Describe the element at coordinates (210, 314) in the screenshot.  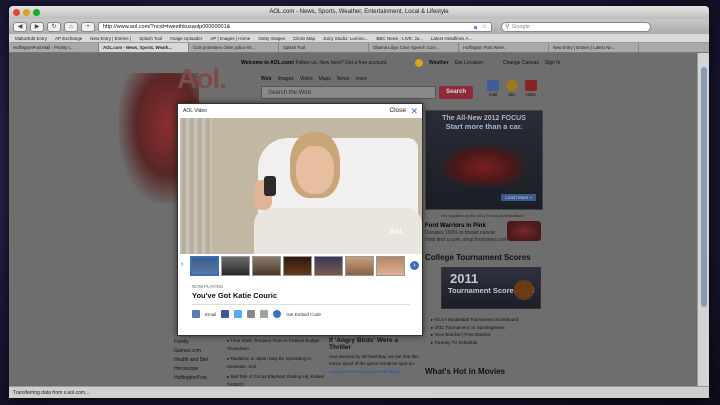
I see `email-link: Email` at that location.